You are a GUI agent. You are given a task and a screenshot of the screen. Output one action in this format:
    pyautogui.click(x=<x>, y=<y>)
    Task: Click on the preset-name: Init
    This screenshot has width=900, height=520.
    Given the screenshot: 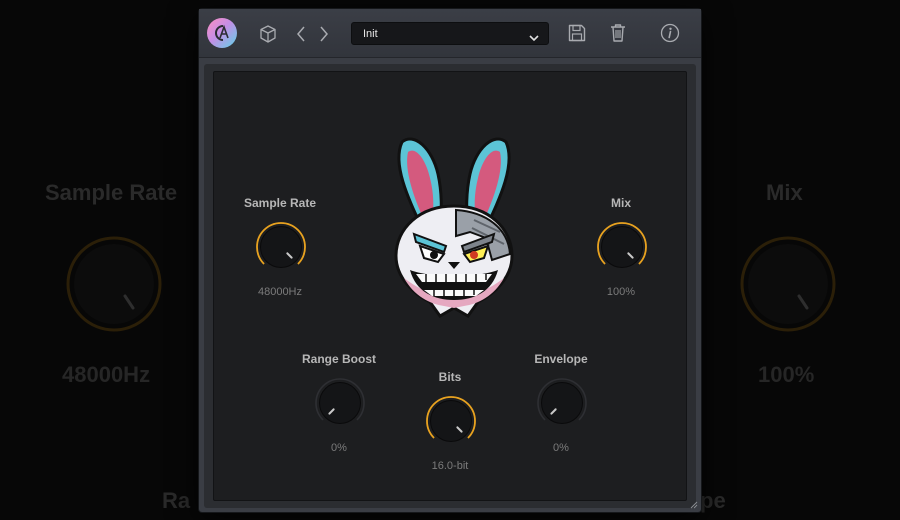 What is the action you would take?
    pyautogui.click(x=370, y=33)
    